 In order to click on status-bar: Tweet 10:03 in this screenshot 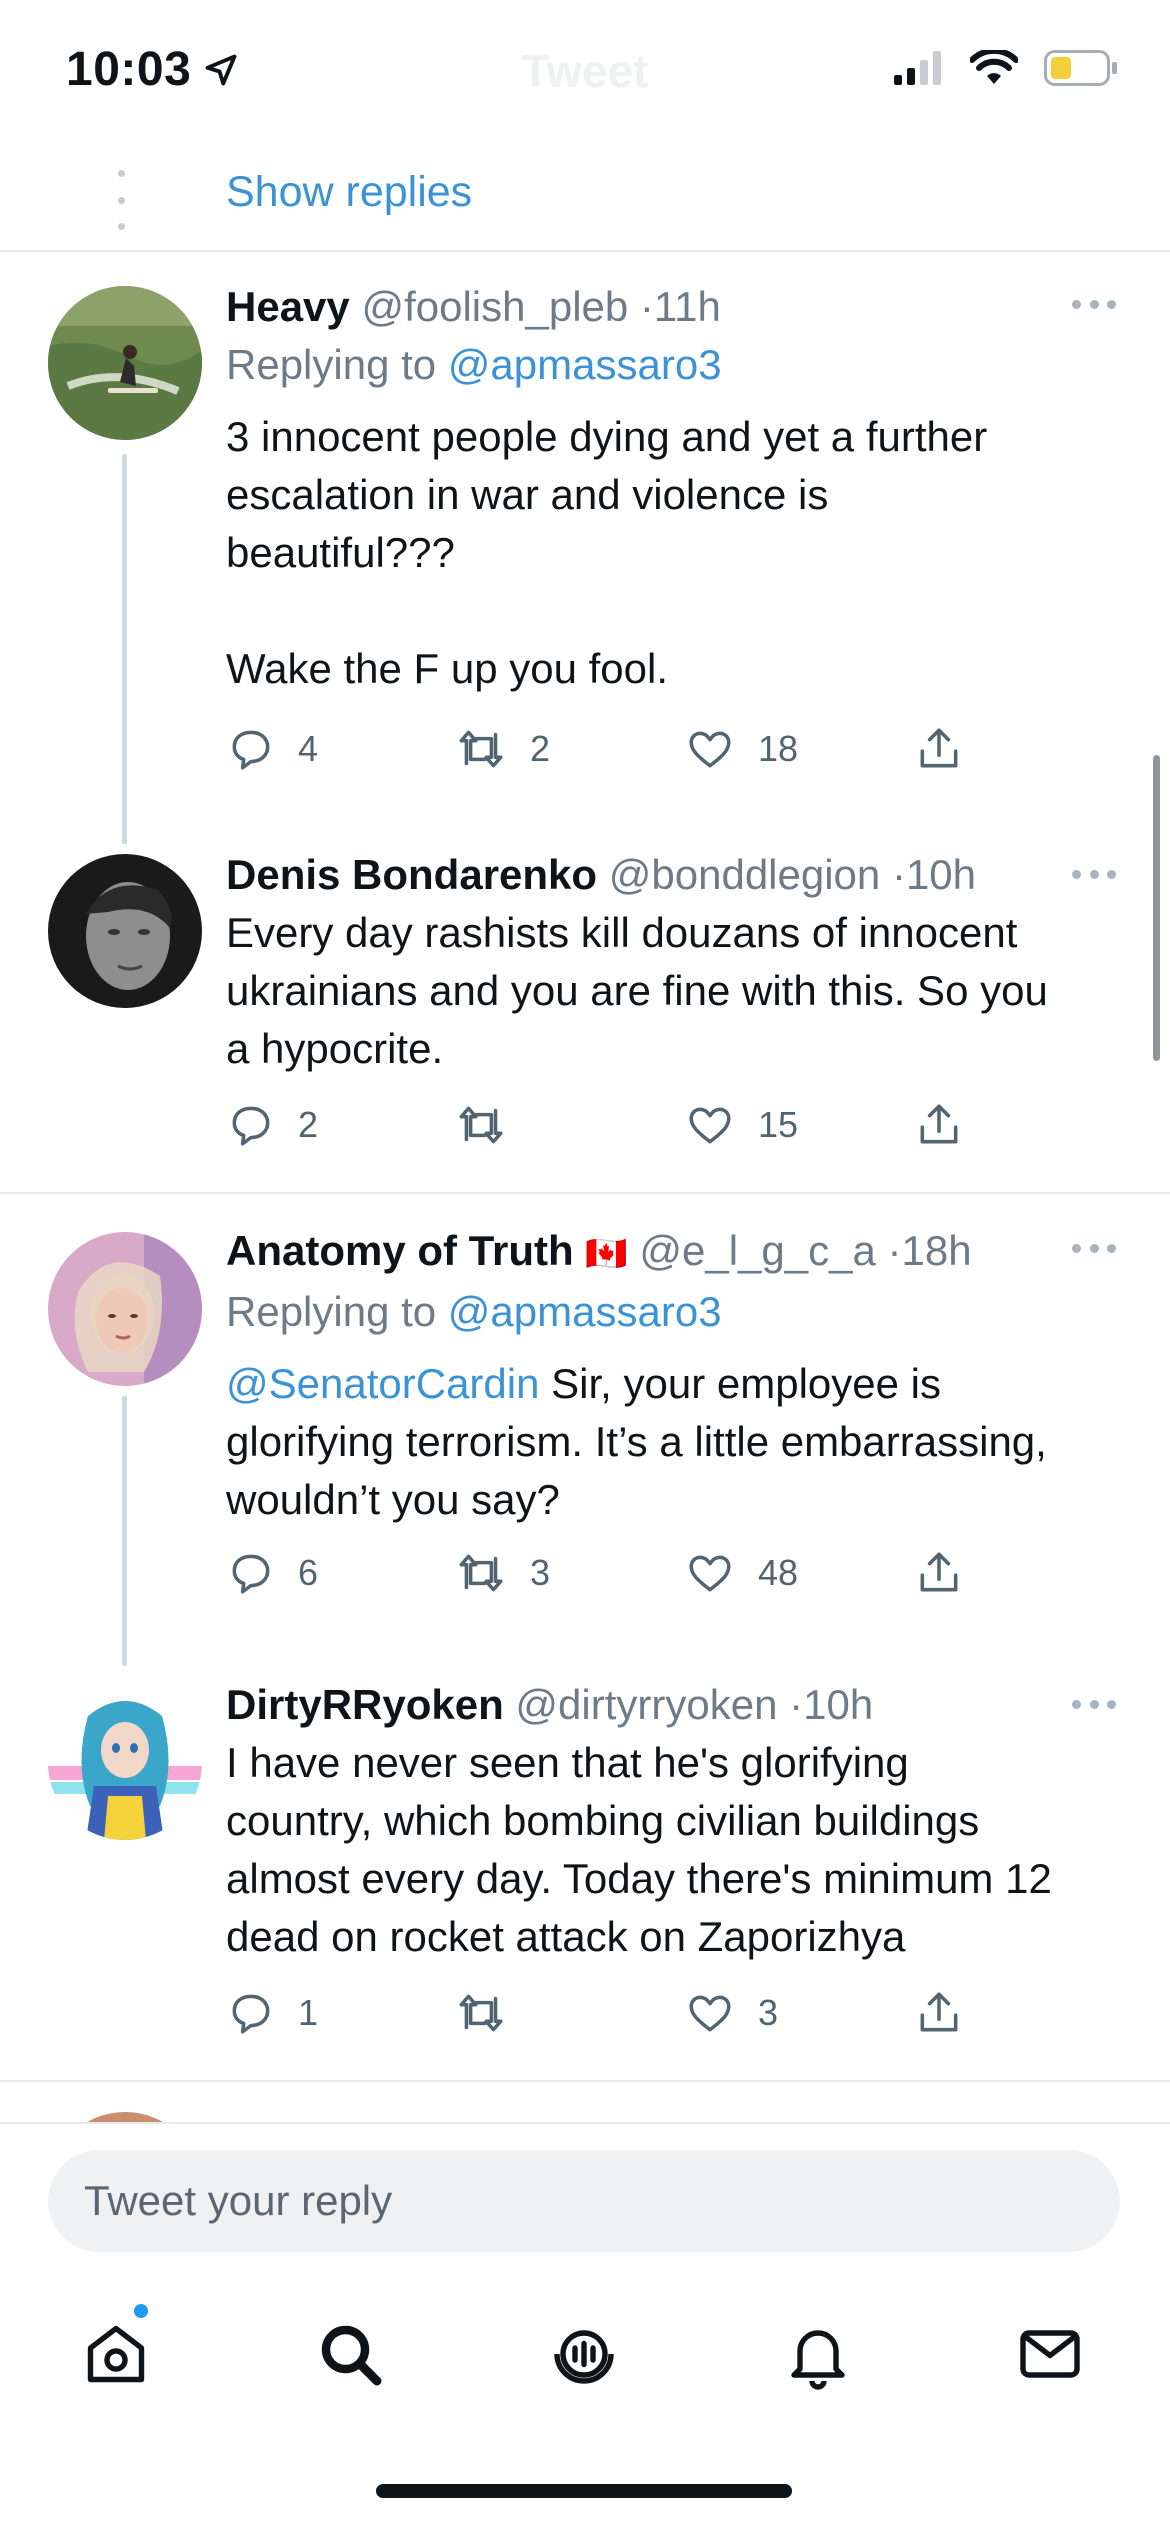, I will do `click(585, 75)`.